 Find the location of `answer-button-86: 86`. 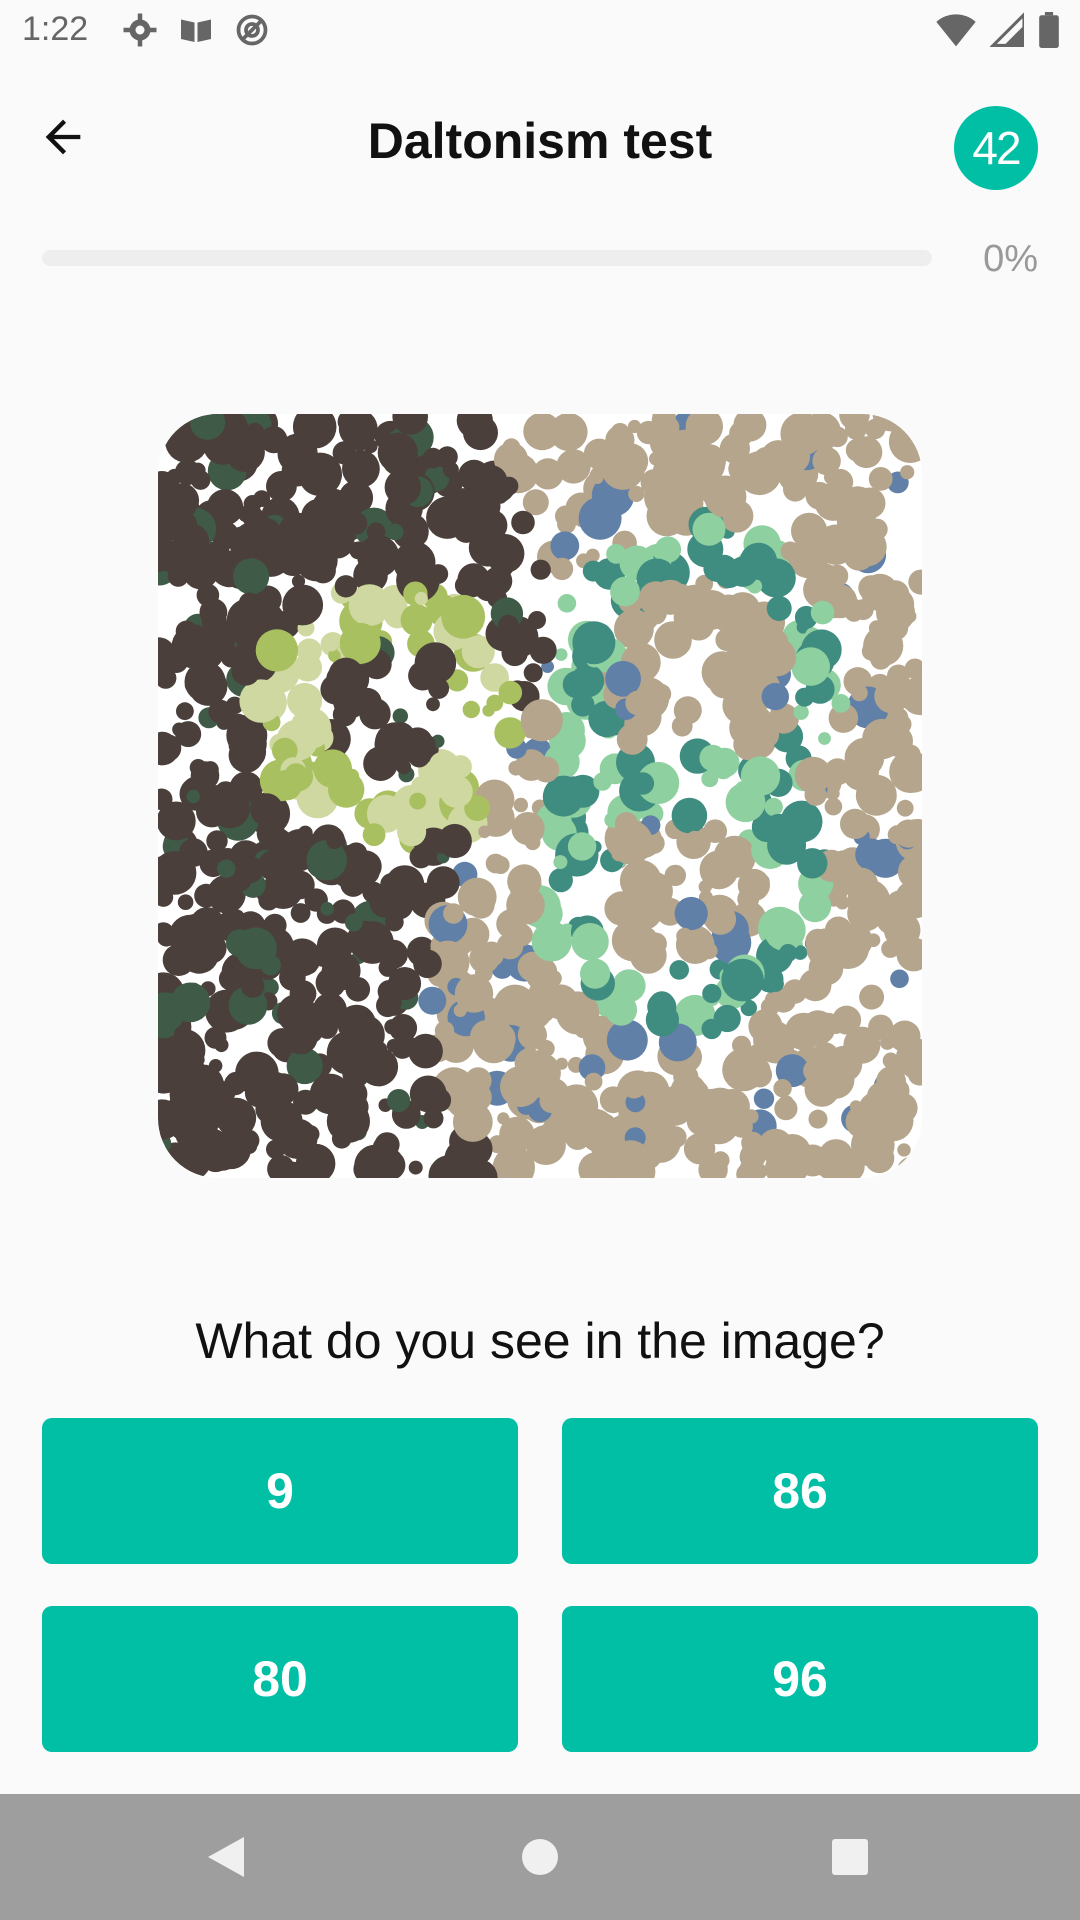

answer-button-86: 86 is located at coordinates (800, 1491).